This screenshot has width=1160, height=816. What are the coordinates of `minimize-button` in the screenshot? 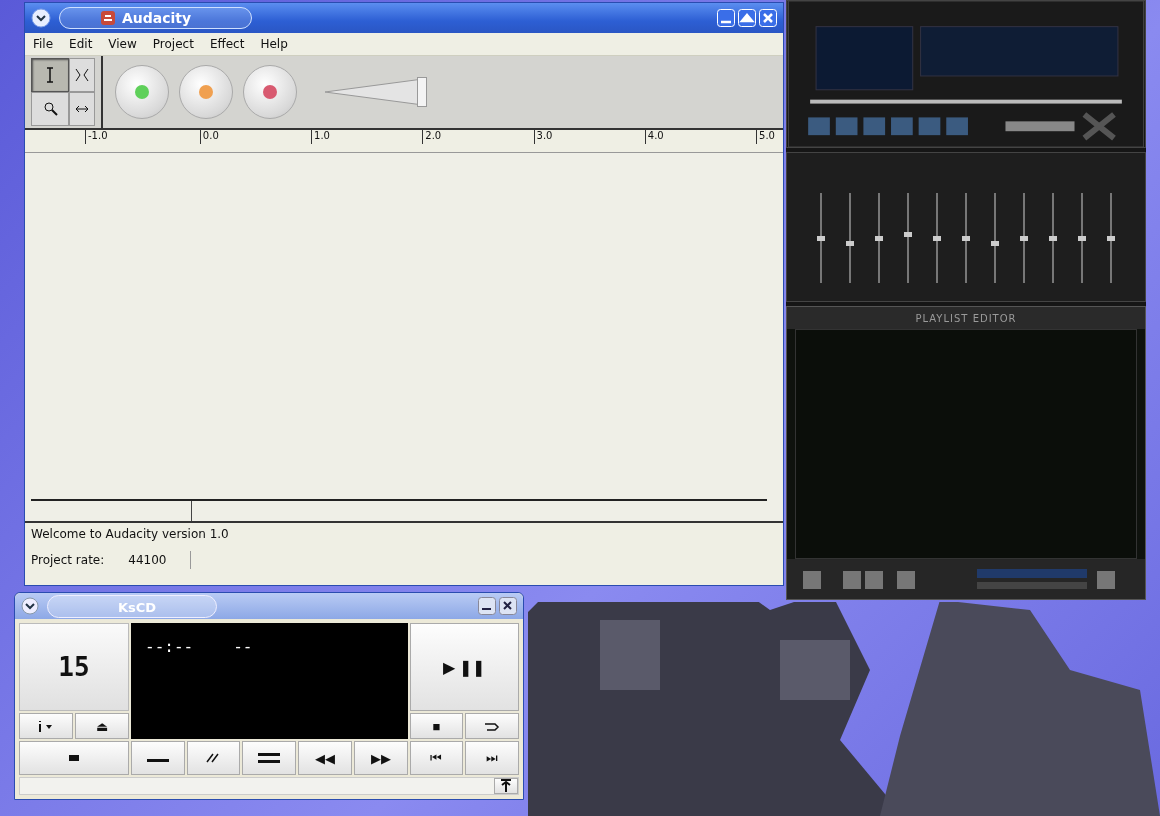 It's located at (487, 606).